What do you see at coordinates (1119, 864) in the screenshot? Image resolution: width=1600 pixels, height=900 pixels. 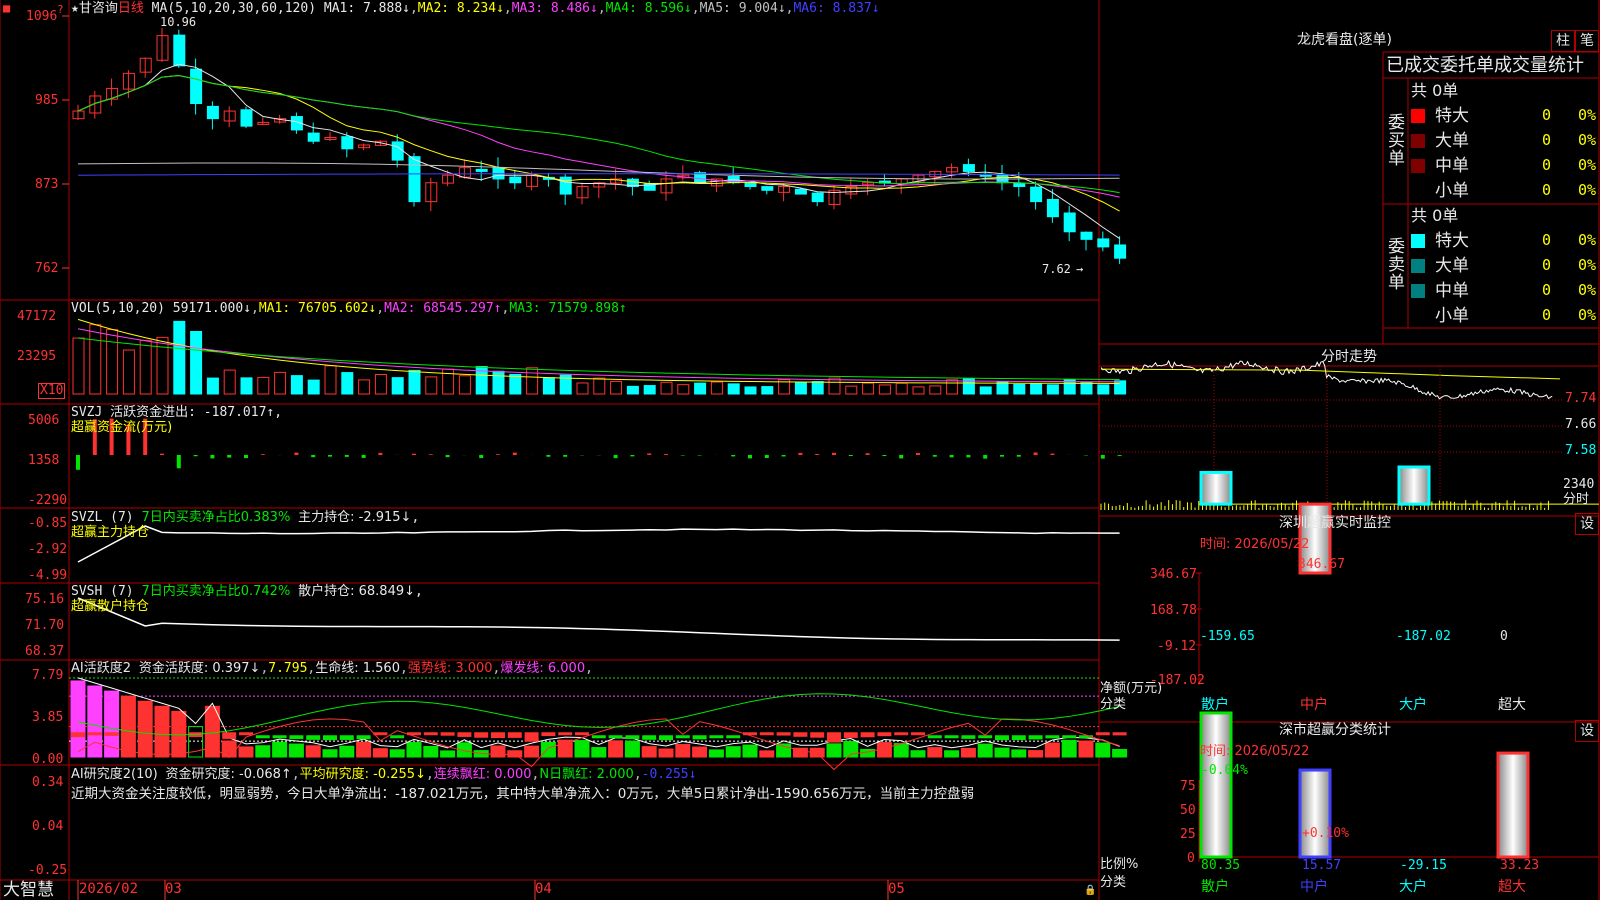 I see `classify-ylabel: 比例%` at bounding box center [1119, 864].